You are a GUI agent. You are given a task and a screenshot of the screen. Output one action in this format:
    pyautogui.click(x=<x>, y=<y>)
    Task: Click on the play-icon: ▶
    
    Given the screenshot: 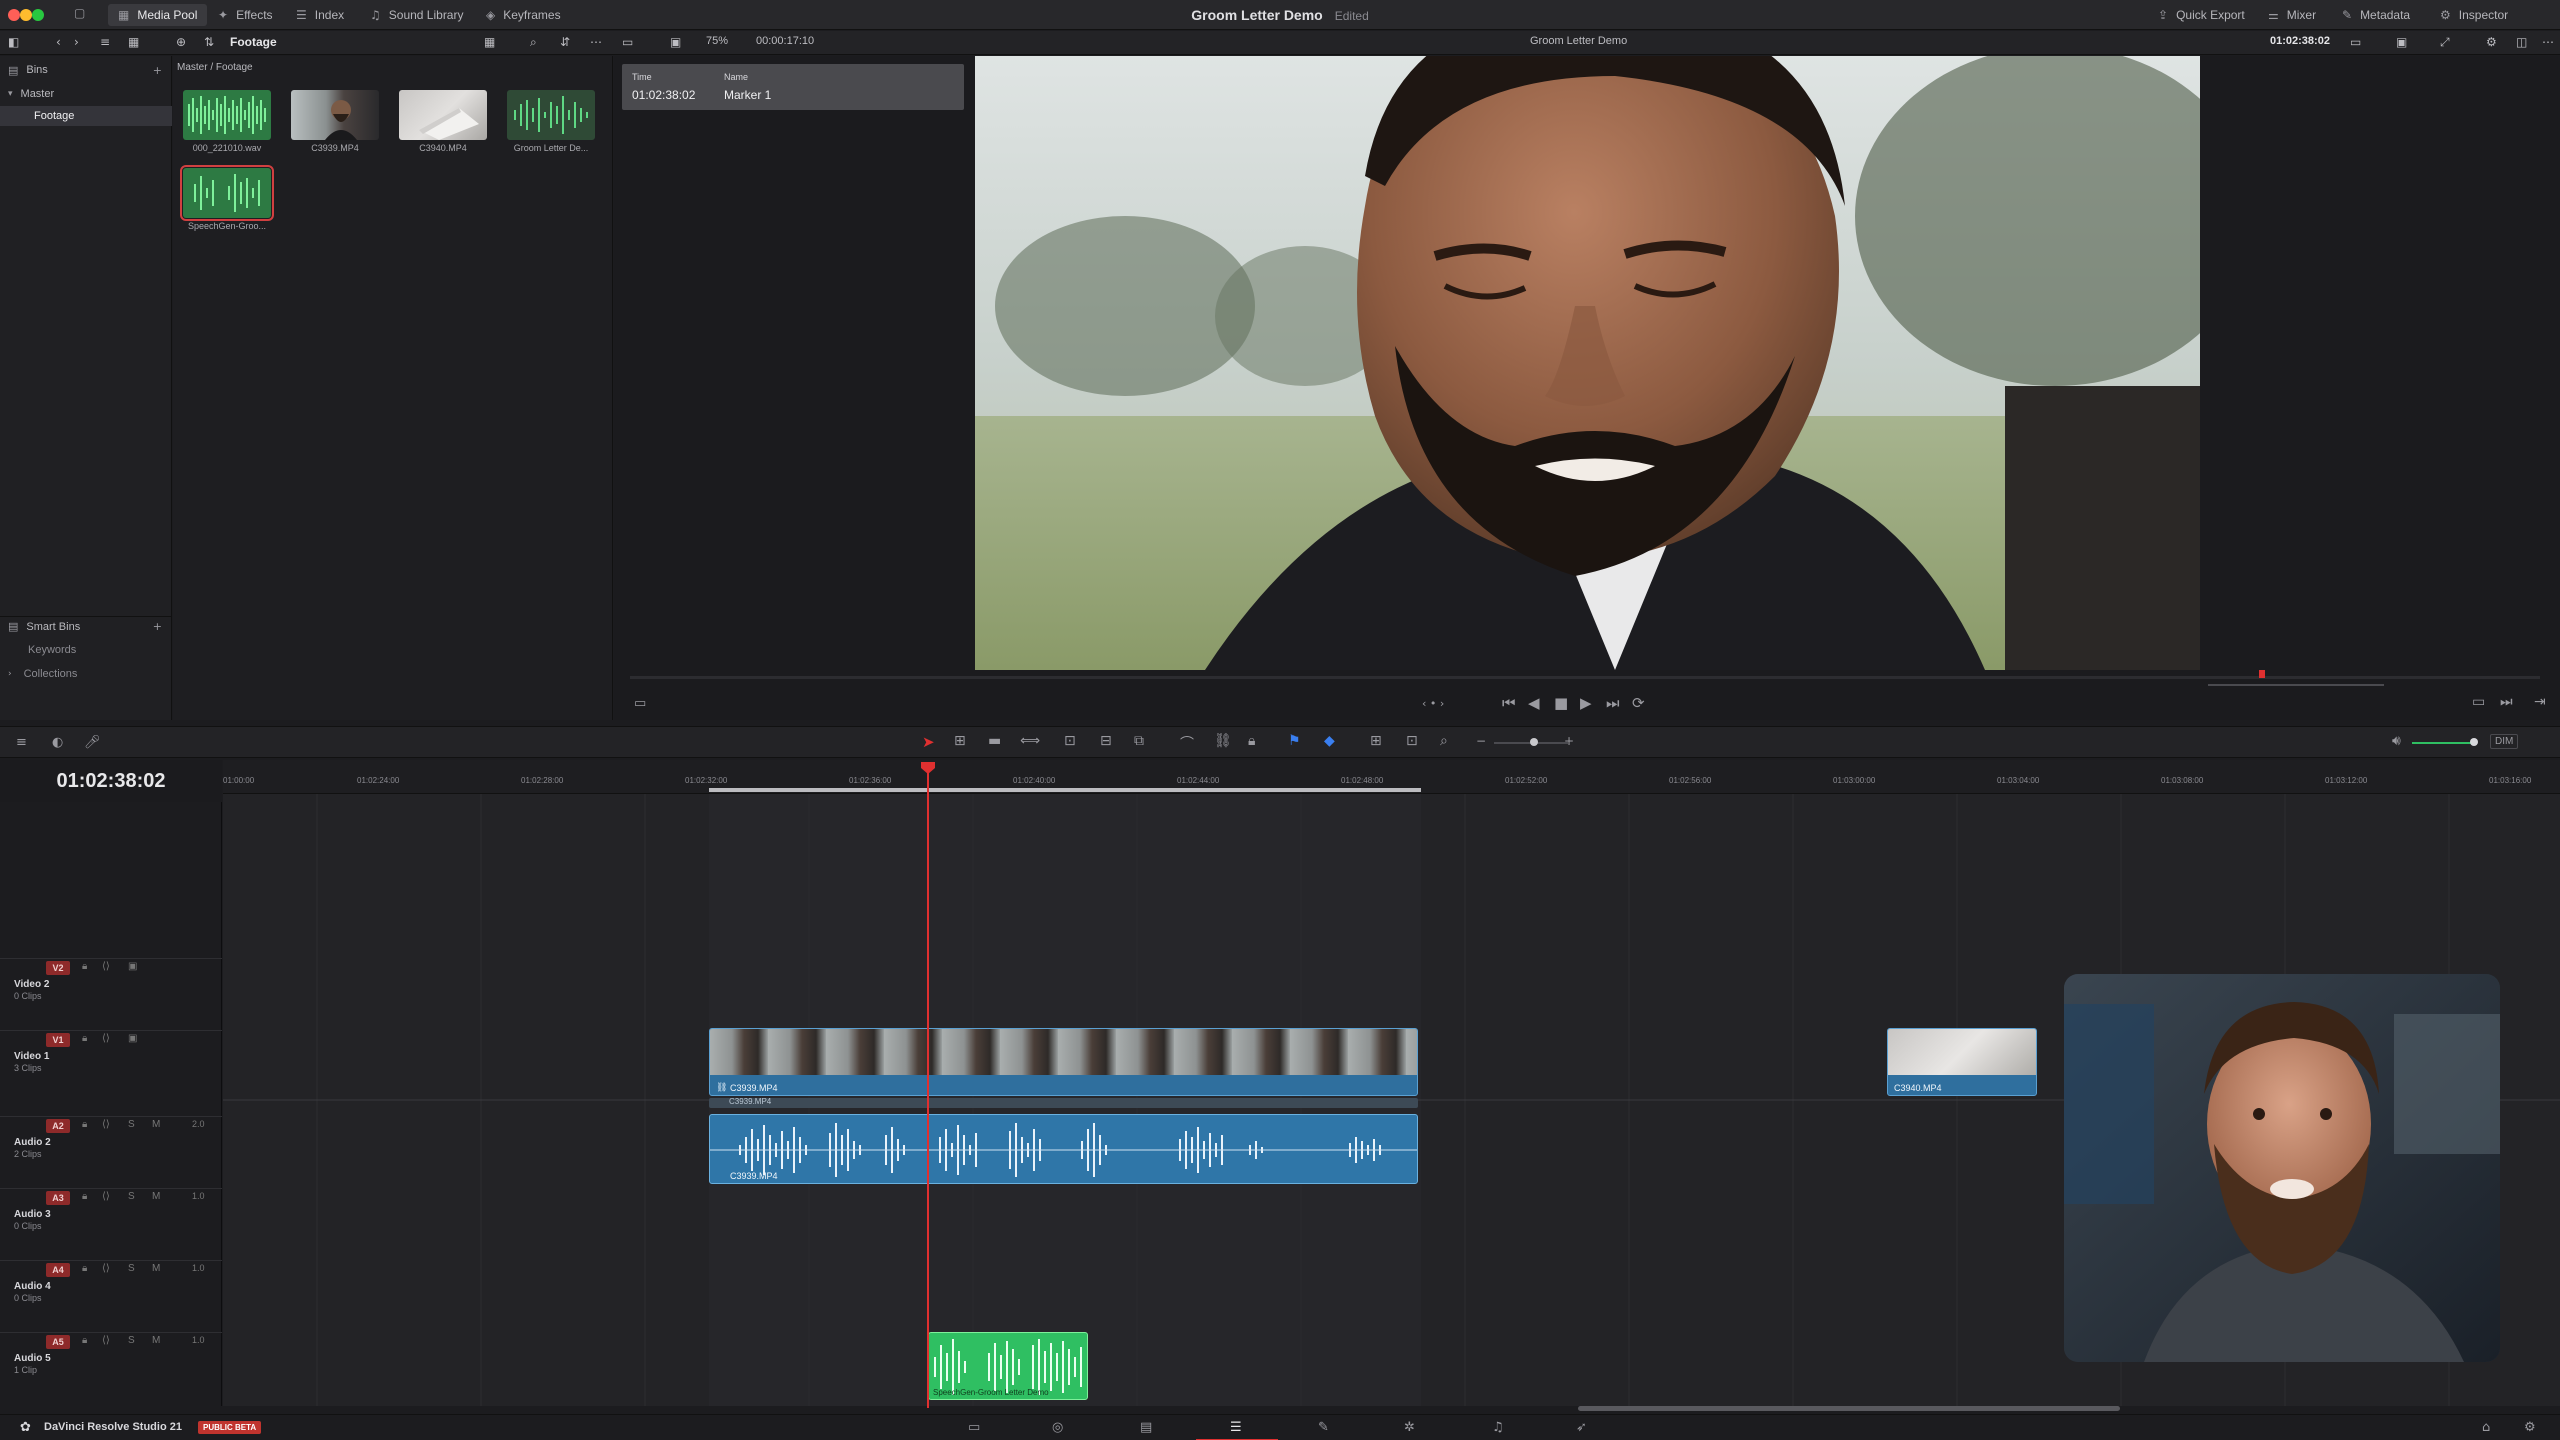 What is the action you would take?
    pyautogui.click(x=1586, y=703)
    